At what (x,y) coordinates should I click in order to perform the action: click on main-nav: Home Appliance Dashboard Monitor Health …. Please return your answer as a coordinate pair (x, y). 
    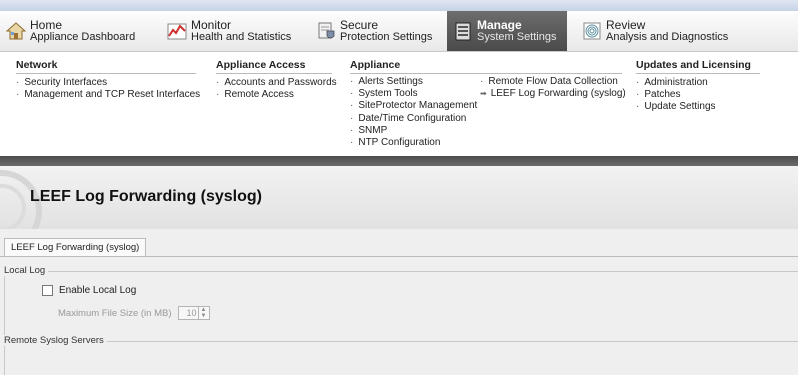
    Looking at the image, I should click on (399, 31).